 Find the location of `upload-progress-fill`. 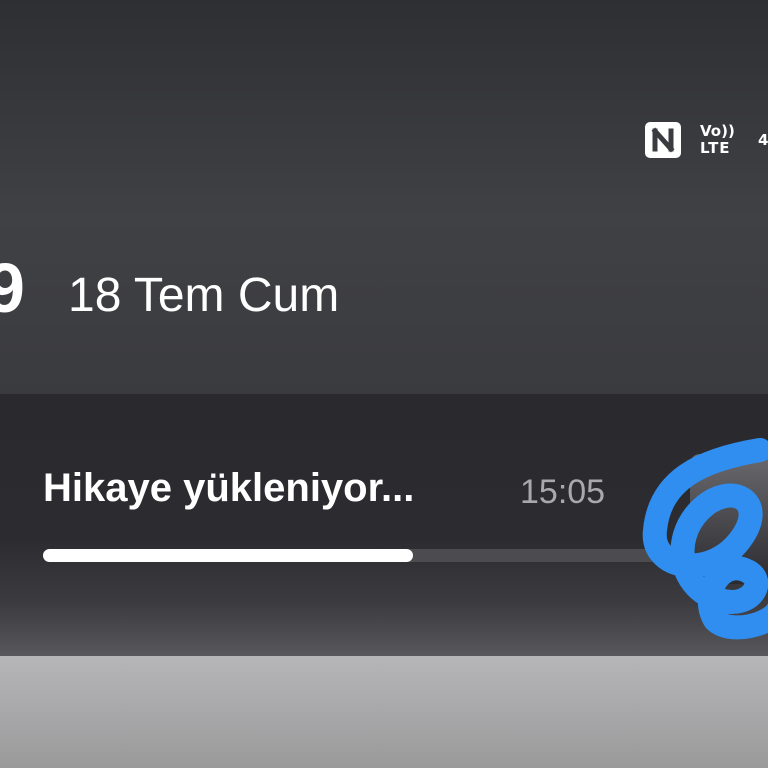

upload-progress-fill is located at coordinates (228, 555).